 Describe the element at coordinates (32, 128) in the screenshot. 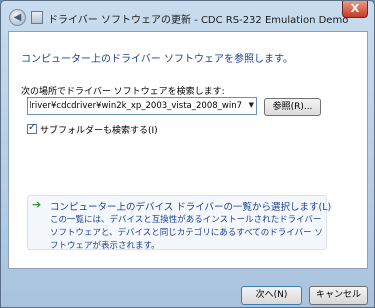

I see `subfolder-checkbox` at that location.